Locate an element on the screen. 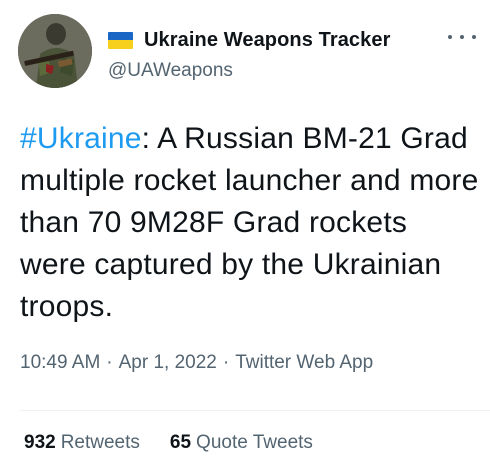 This screenshot has height=475, width=490. display-name: Ukraine Weapons Tracker is located at coordinates (267, 40).